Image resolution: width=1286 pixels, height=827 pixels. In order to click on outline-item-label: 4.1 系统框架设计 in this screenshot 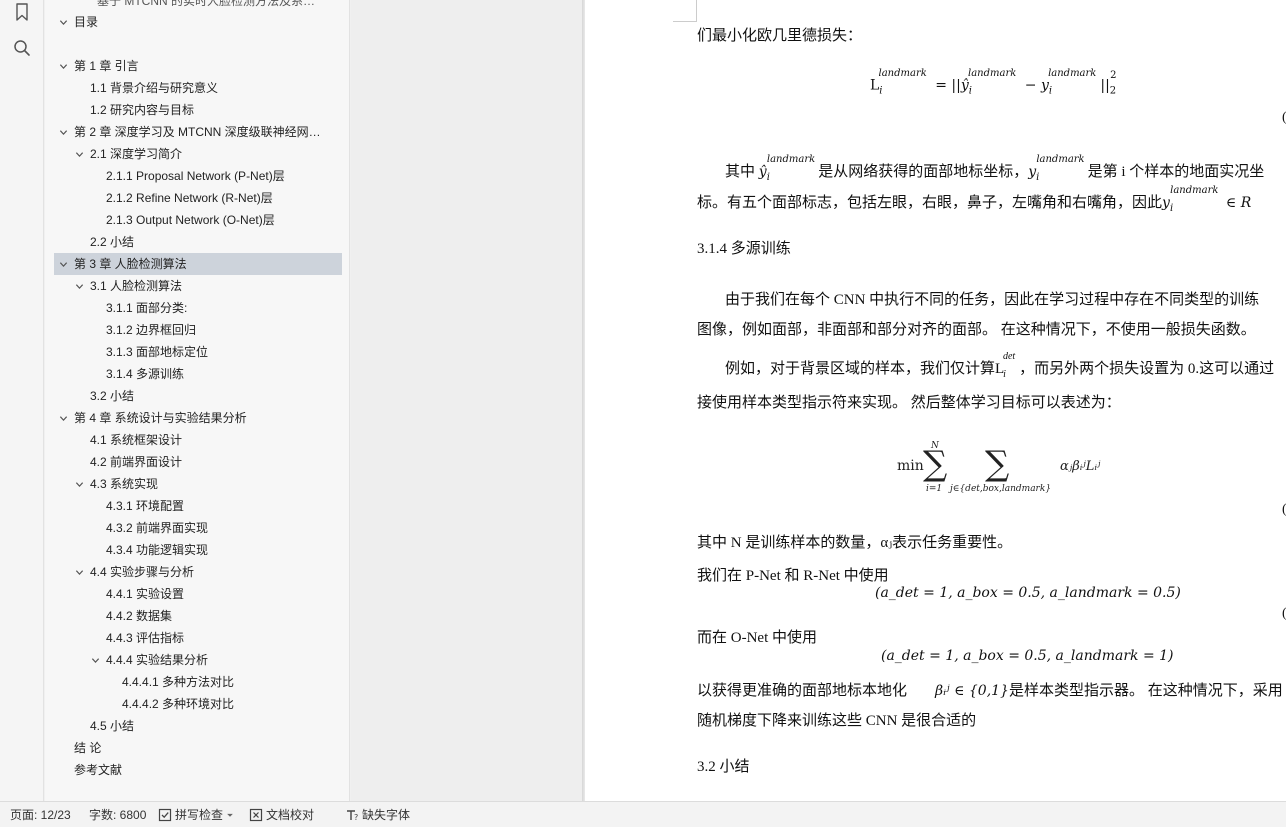, I will do `click(136, 440)`.